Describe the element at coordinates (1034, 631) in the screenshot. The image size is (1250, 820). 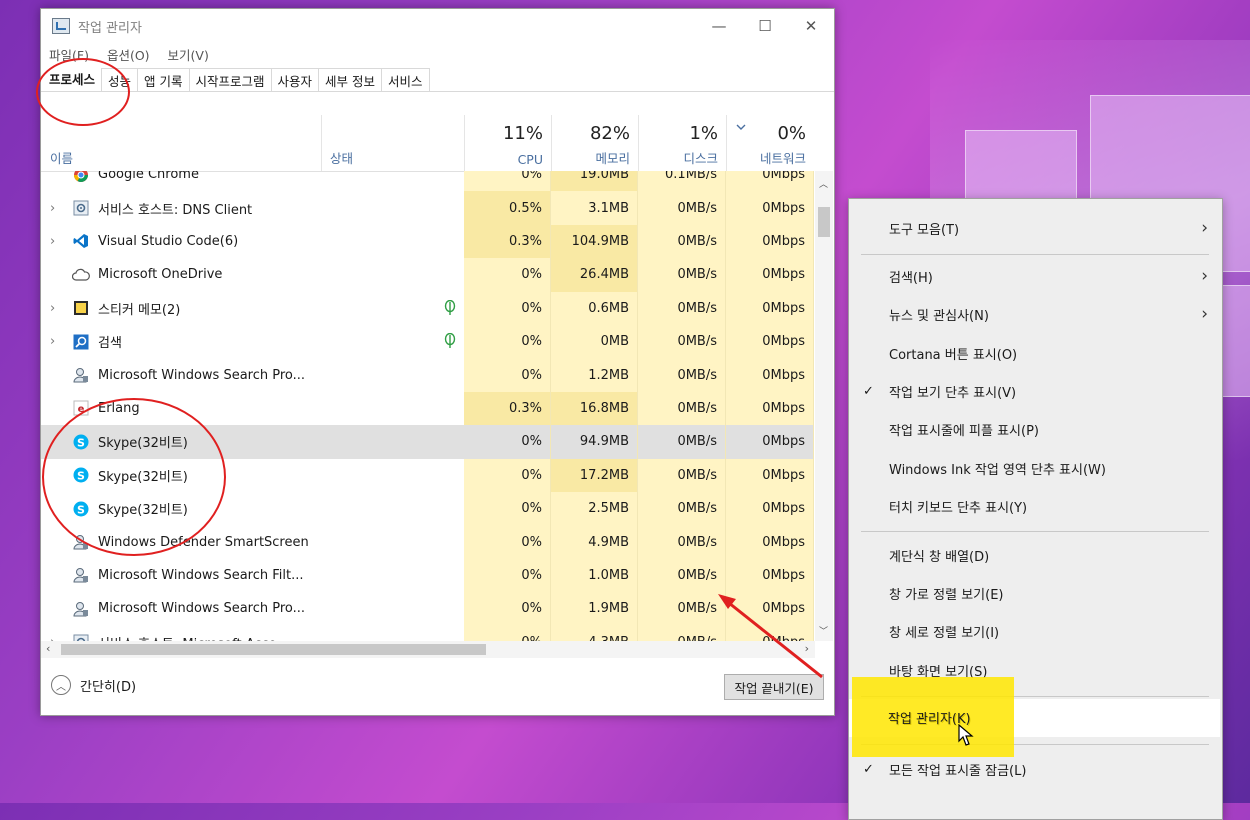
I see `menu-item-side-by-side: 창 세로 정렬 보기(I)` at that location.